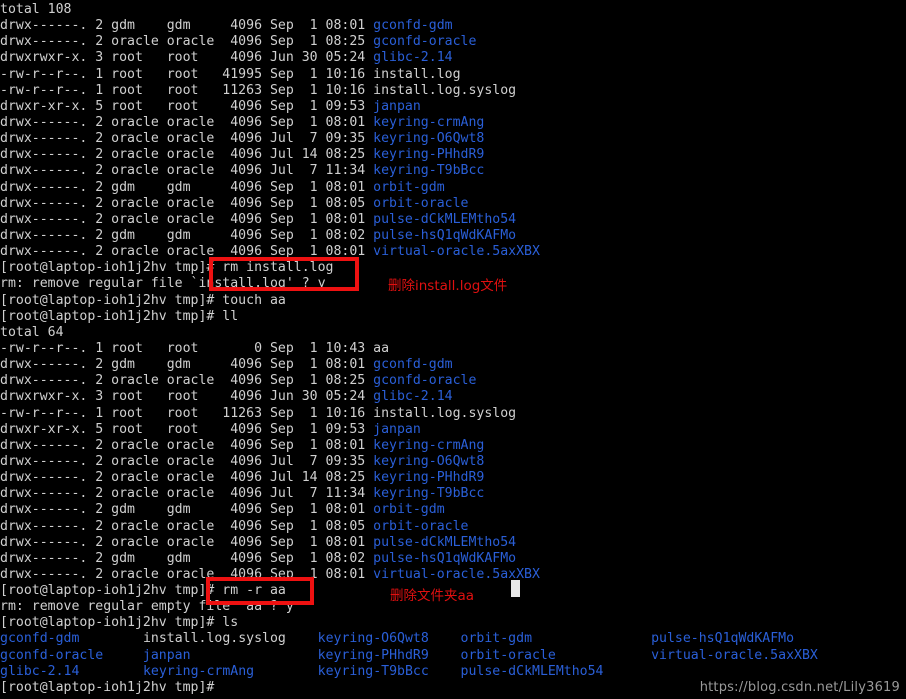 This screenshot has width=906, height=699. Describe the element at coordinates (429, 171) in the screenshot. I see `listing-filename: keyring-T9bBcc` at that location.